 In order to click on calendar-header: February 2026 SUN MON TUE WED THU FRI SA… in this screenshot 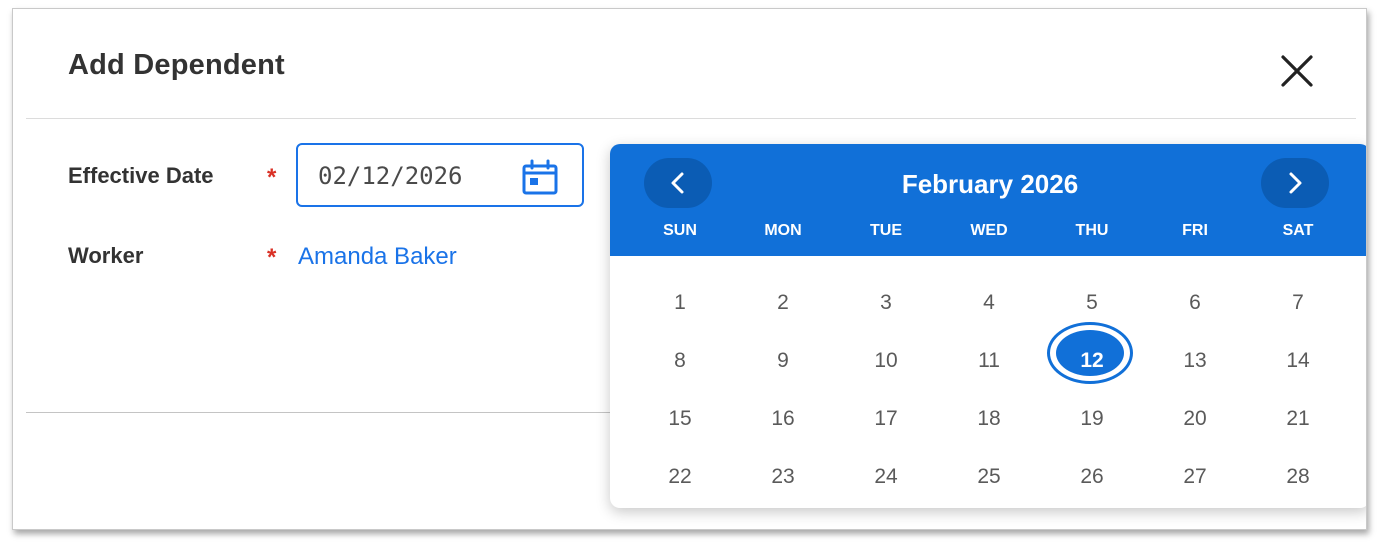, I will do `click(988, 200)`.